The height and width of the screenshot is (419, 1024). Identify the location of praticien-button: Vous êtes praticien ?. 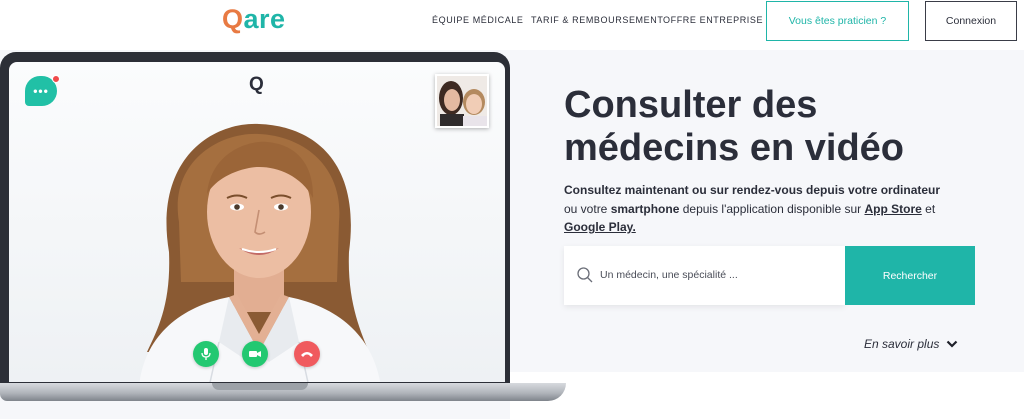
(837, 21).